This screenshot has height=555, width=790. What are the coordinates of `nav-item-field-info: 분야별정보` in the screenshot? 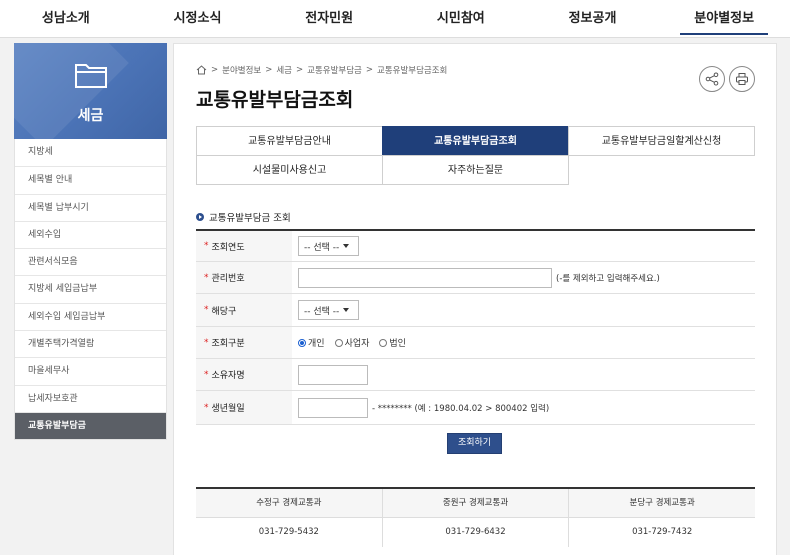 It's located at (724, 18).